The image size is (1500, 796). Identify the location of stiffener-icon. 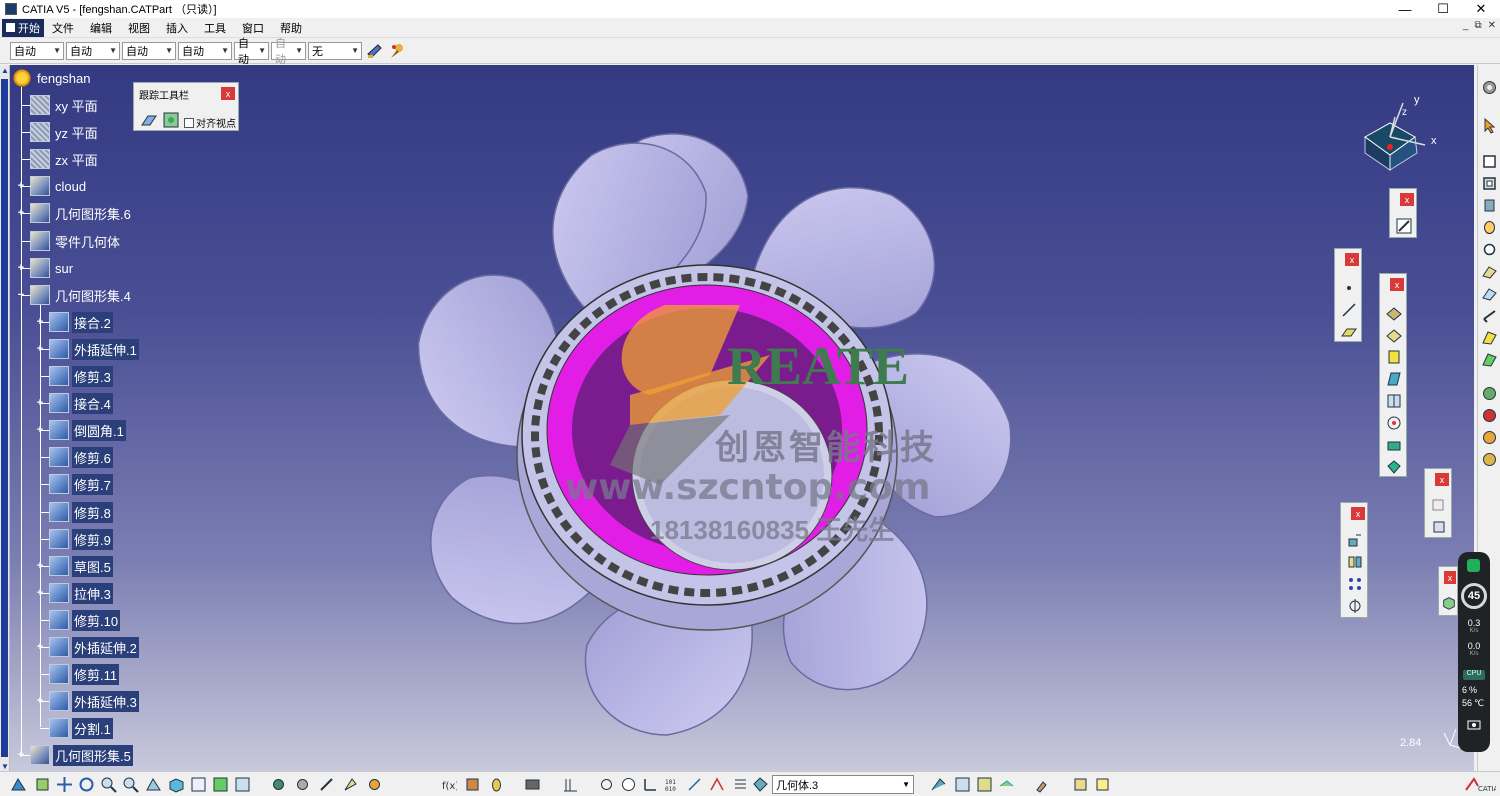
(1489, 315).